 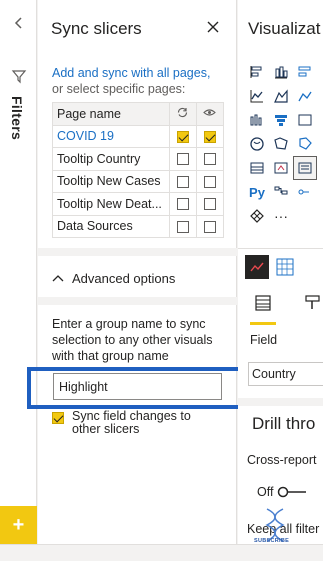 What do you see at coordinates (312, 302) in the screenshot?
I see `format-paint-icon` at bounding box center [312, 302].